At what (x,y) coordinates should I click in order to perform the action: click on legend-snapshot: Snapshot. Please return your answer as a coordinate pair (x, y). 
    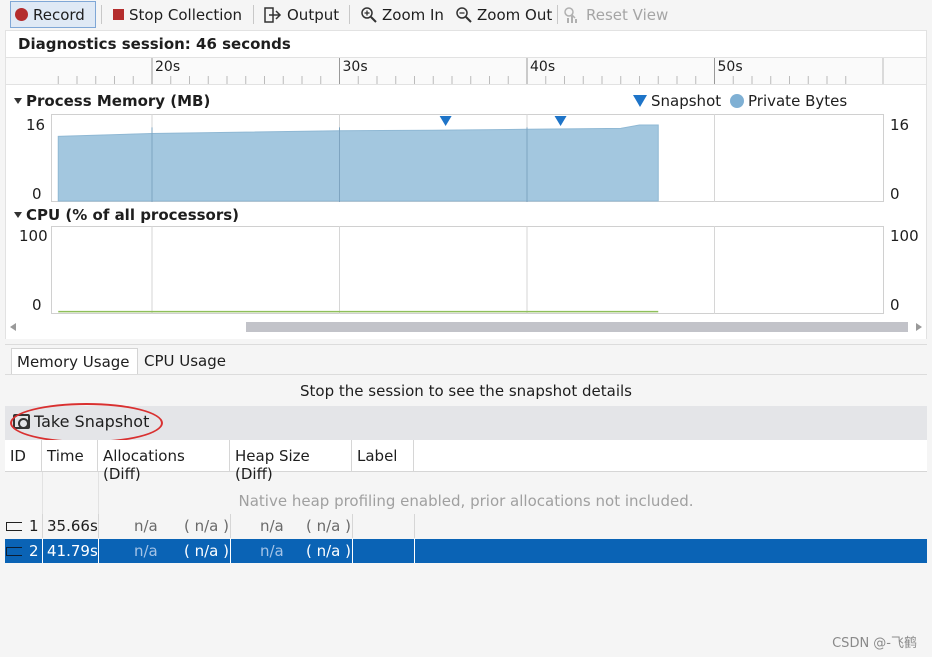
    Looking at the image, I should click on (677, 101).